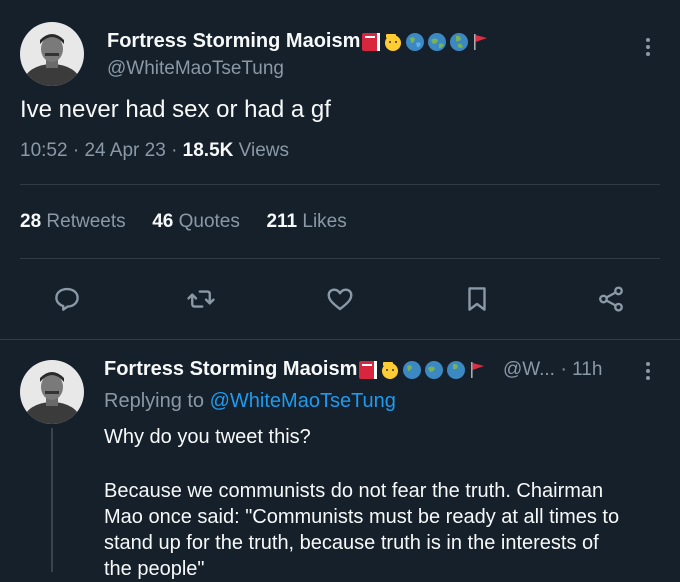 The height and width of the screenshot is (582, 680). What do you see at coordinates (209, 221) in the screenshot?
I see `quotes-label: Quotes` at bounding box center [209, 221].